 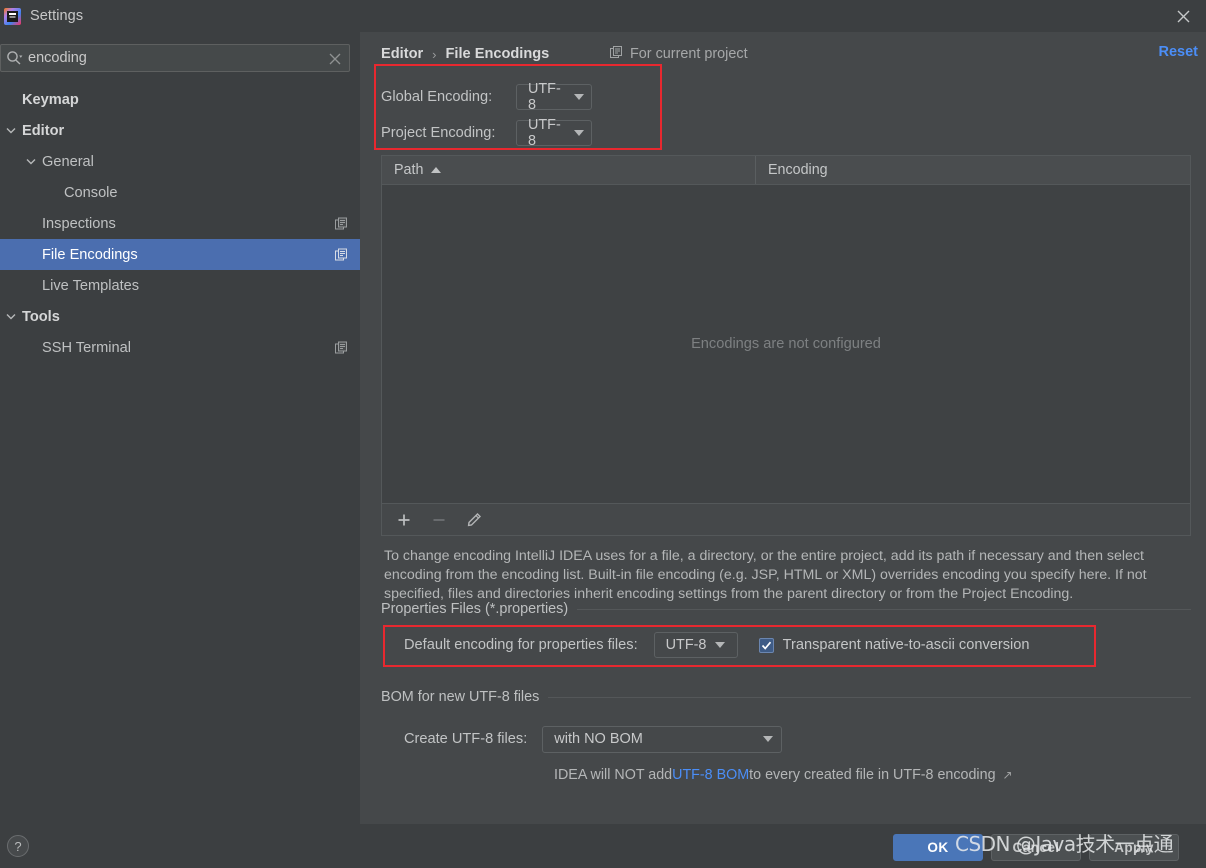 I want to click on transparent-native-to-ascii-label: Transparent native-to-ascii conversion, so click(x=906, y=645).